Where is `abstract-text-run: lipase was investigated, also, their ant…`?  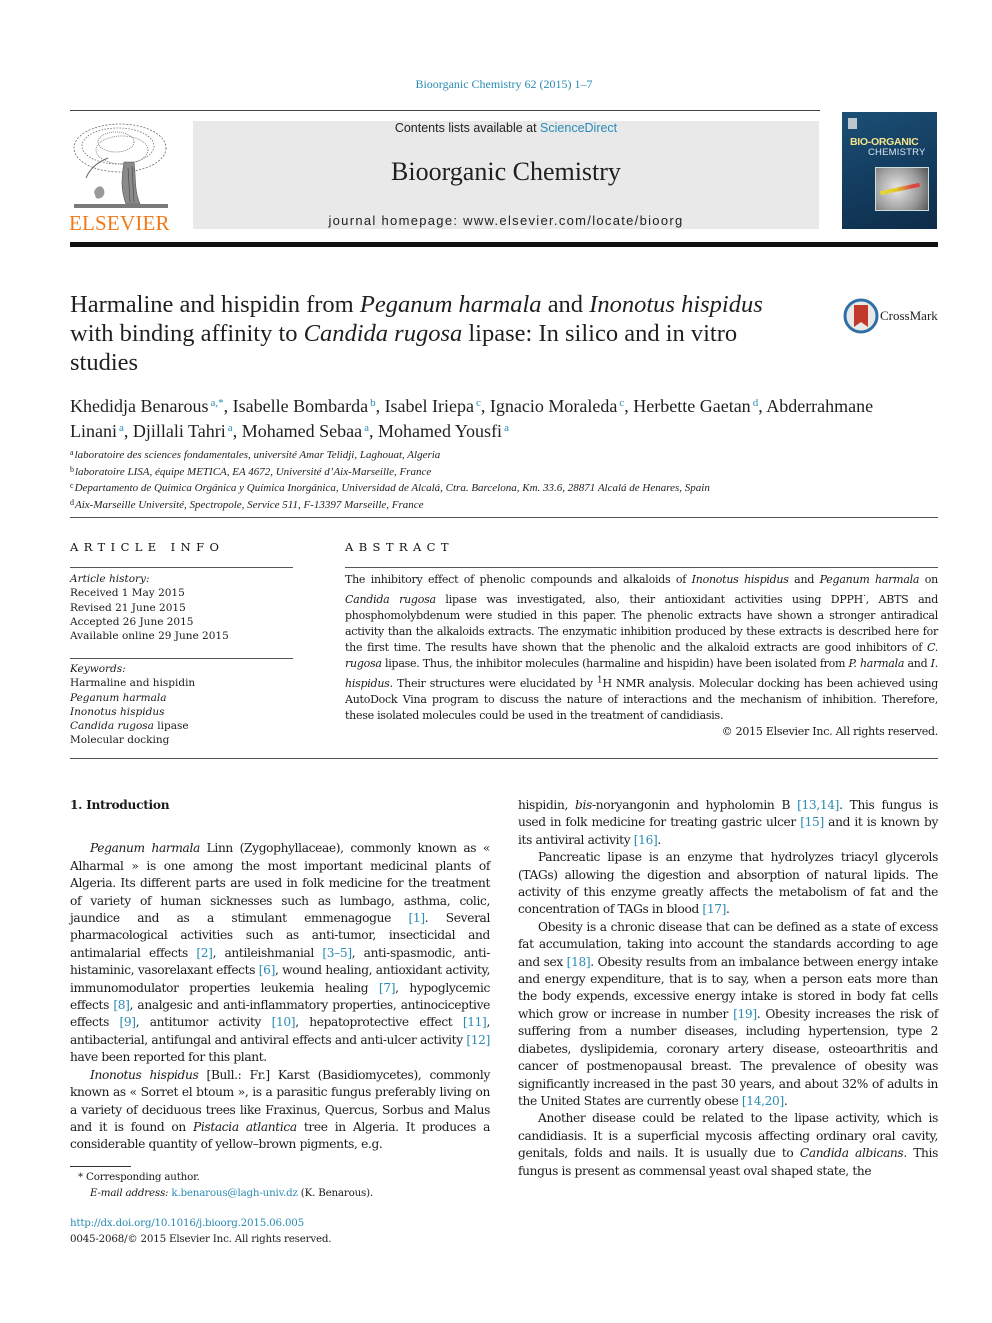 abstract-text-run: lipase was investigated, also, their ant… is located at coordinates (649, 599).